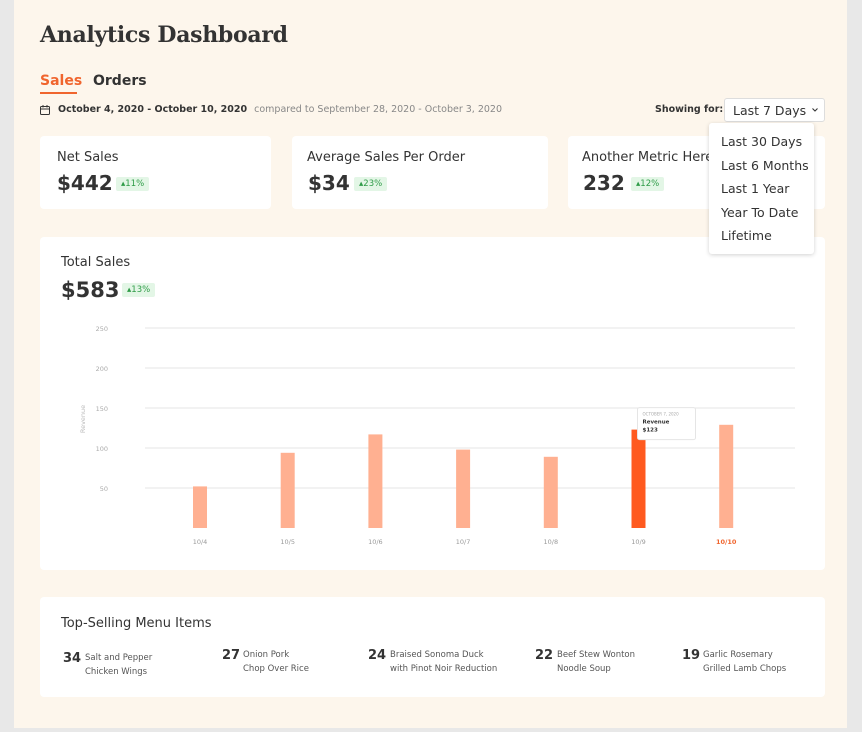 The image size is (862, 732). Describe the element at coordinates (287, 542) in the screenshot. I see `x-tick-label: 10/5` at that location.